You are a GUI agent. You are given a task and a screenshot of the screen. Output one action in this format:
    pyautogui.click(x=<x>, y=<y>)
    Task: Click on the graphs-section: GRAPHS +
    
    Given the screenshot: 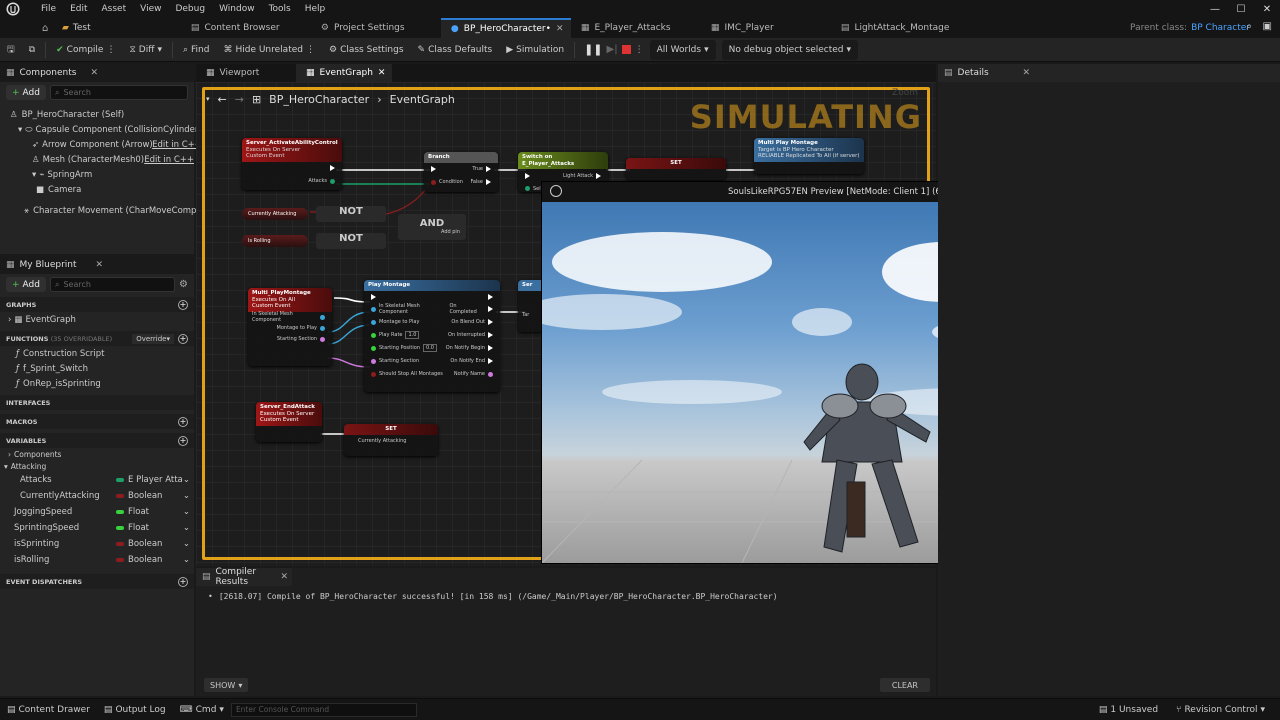 What is the action you would take?
    pyautogui.click(x=97, y=304)
    